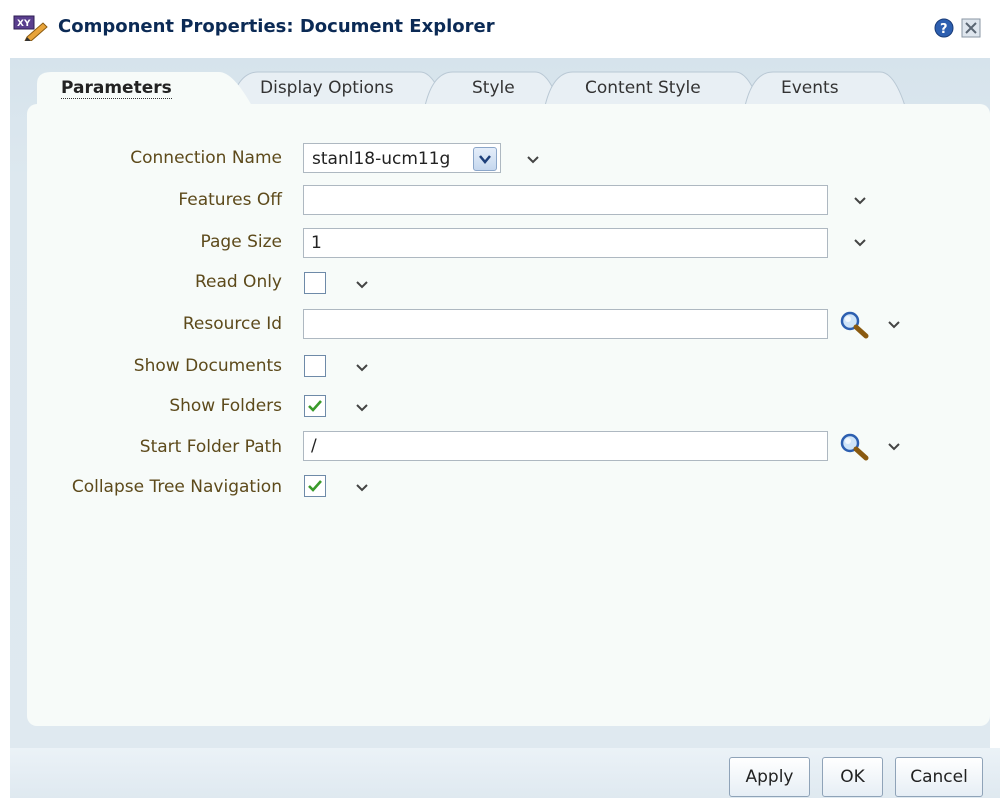 The width and height of the screenshot is (1000, 798). What do you see at coordinates (230, 200) in the screenshot?
I see `features-off-label: Features Off` at bounding box center [230, 200].